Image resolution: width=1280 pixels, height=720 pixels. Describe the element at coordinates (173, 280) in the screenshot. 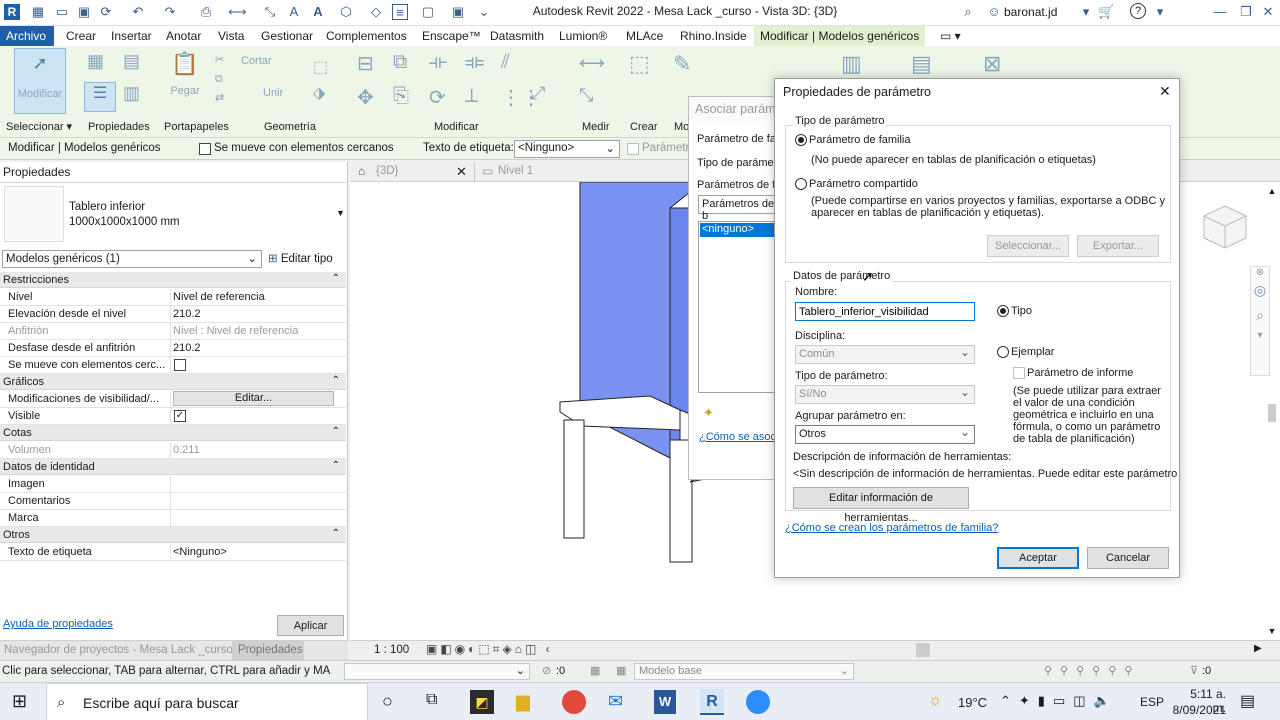

I see `property-category: Restricciones ⌃` at that location.